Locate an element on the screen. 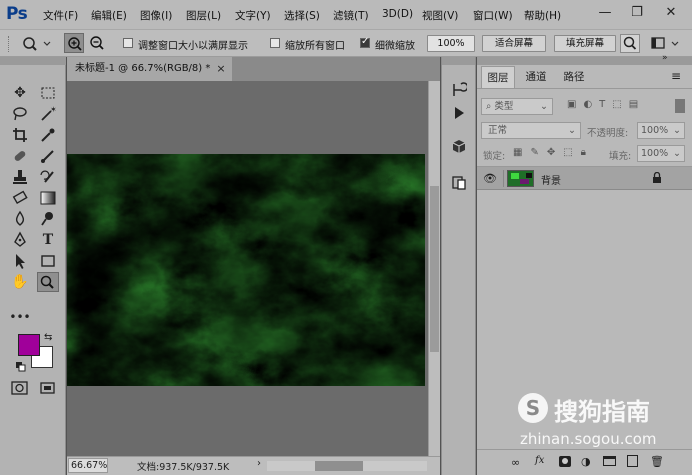 This screenshot has width=692, height=475. hand-tool-icon: ✋ is located at coordinates (20, 282).